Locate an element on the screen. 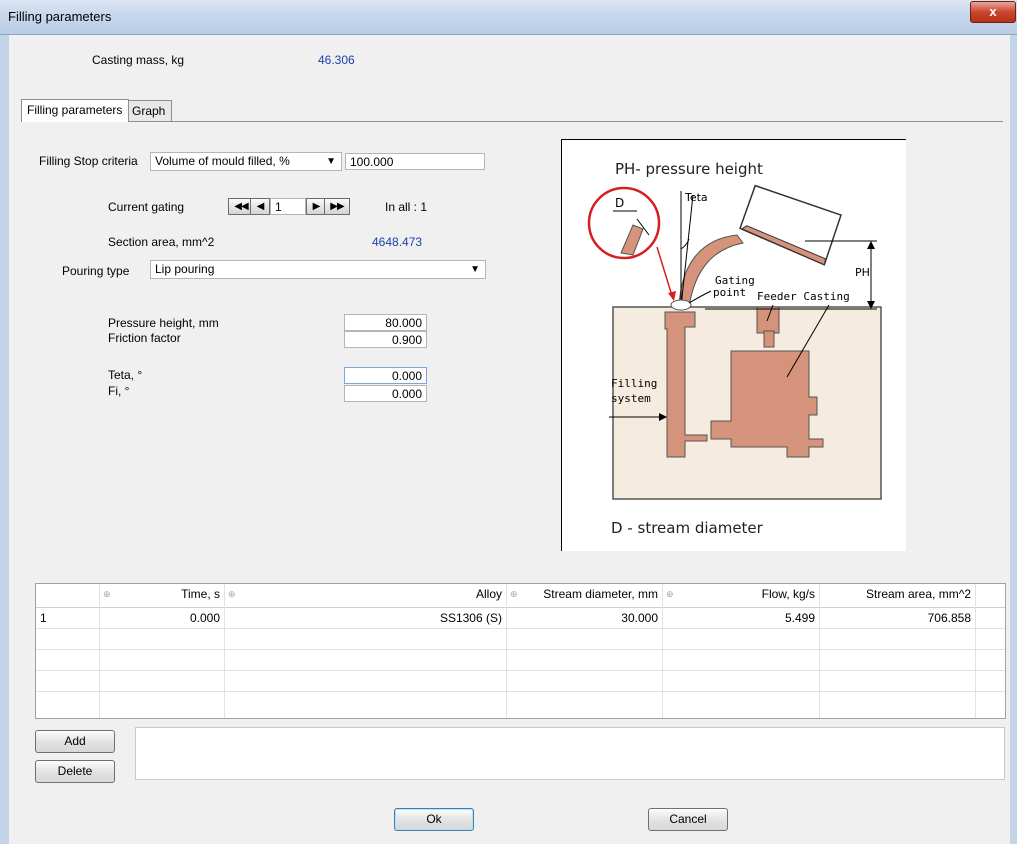  prev-icon: ◀ is located at coordinates (260, 206).